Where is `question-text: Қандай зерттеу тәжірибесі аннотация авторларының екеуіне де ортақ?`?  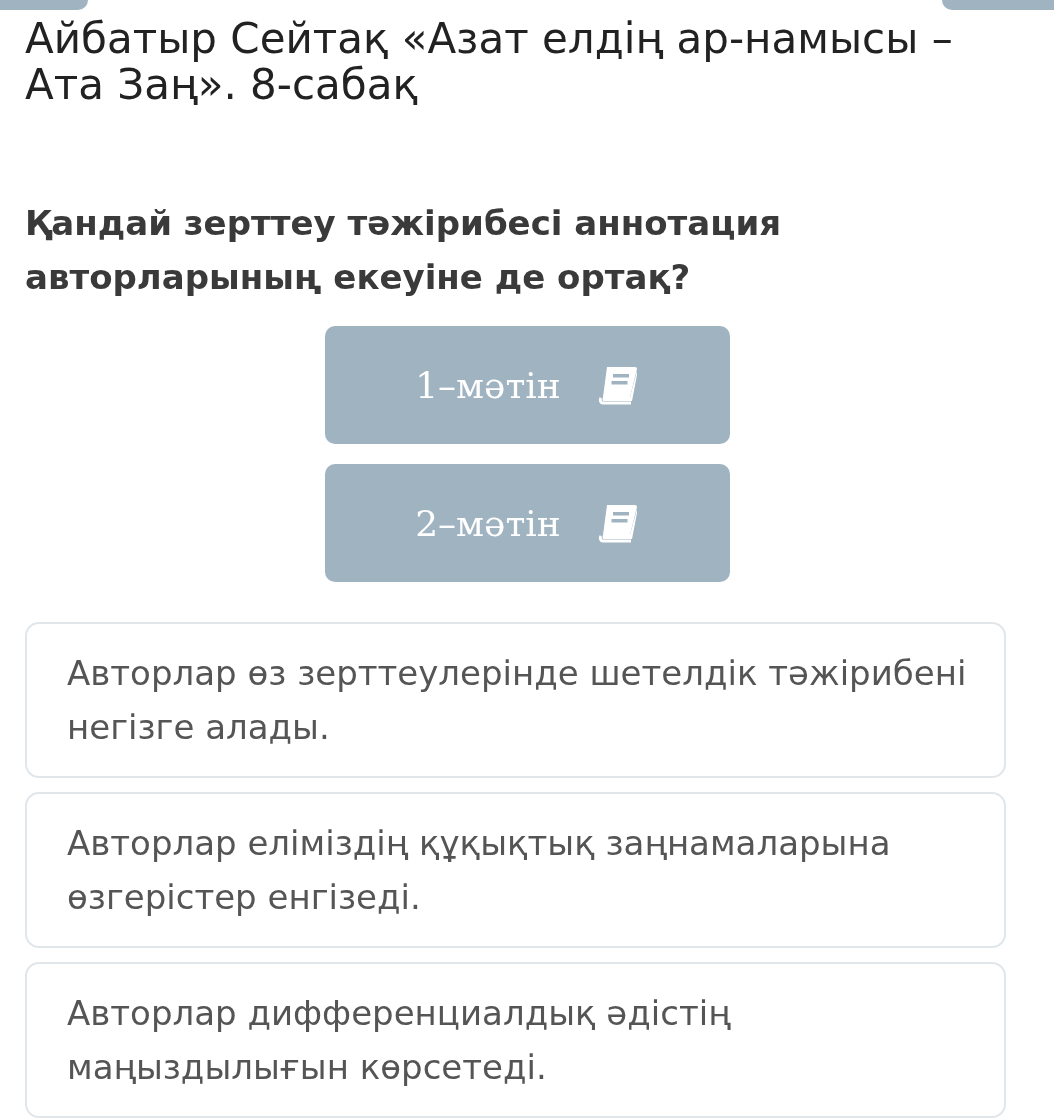
question-text: Қандай зерттеу тәжірибесі аннотация авторларының екеуіне де ортақ? is located at coordinates (404, 250).